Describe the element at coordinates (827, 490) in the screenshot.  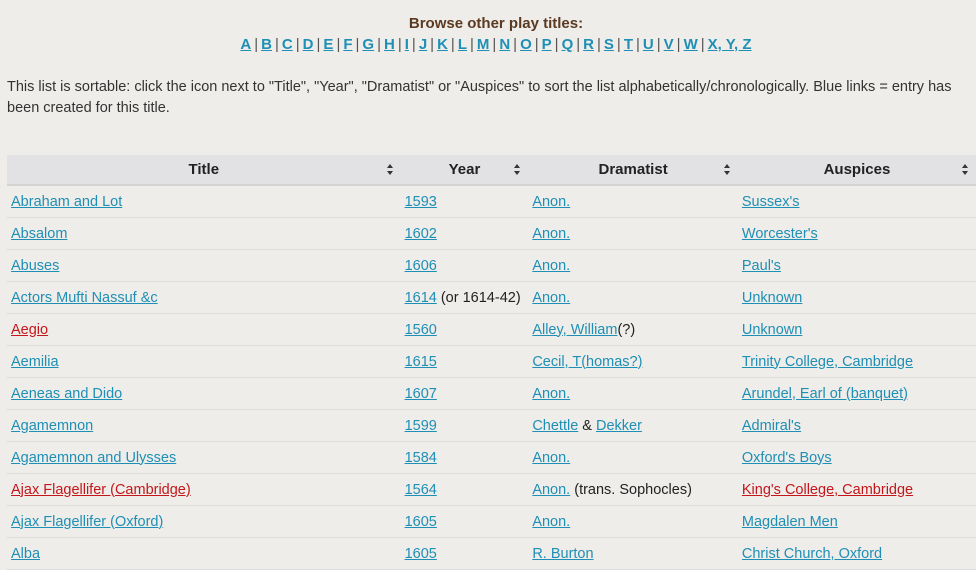
I see `auspices-link: King's College, Cambridge` at that location.